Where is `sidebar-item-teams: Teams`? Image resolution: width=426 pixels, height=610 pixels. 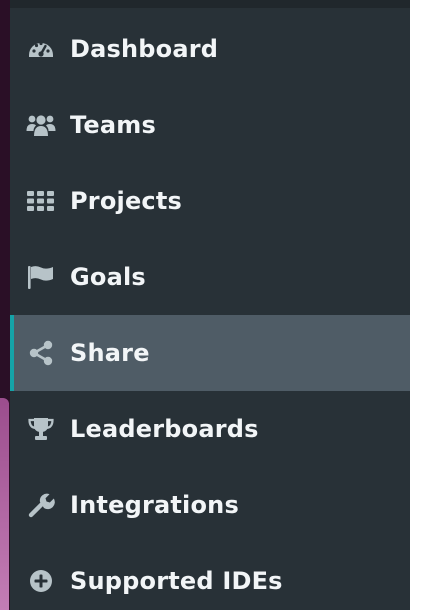
sidebar-item-teams: Teams is located at coordinates (210, 125).